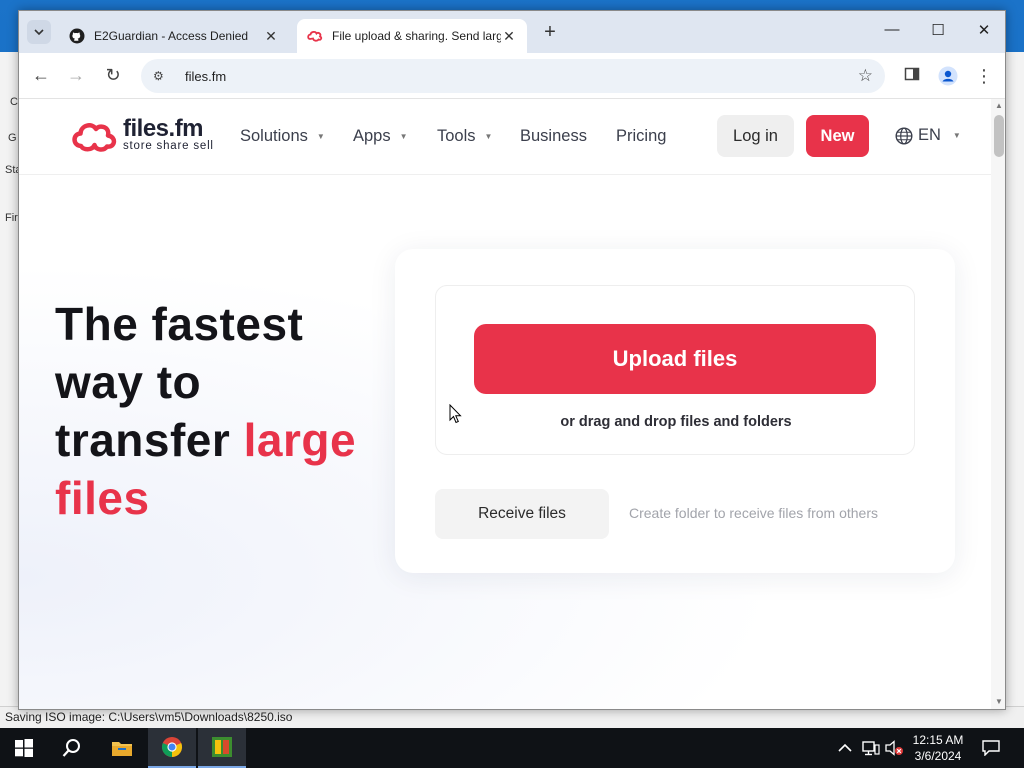  I want to click on tab-e2guardian: E2Guardian - Access Denied ✕, so click(174, 36).